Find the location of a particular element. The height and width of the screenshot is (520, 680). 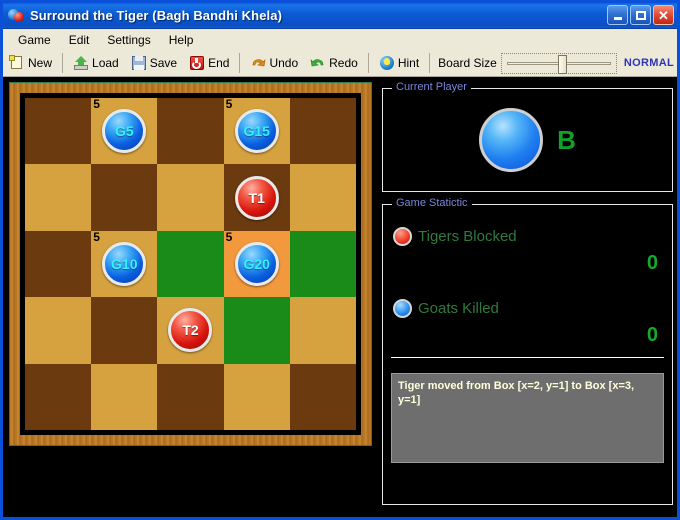

undo-button-label: Undo is located at coordinates (284, 63).